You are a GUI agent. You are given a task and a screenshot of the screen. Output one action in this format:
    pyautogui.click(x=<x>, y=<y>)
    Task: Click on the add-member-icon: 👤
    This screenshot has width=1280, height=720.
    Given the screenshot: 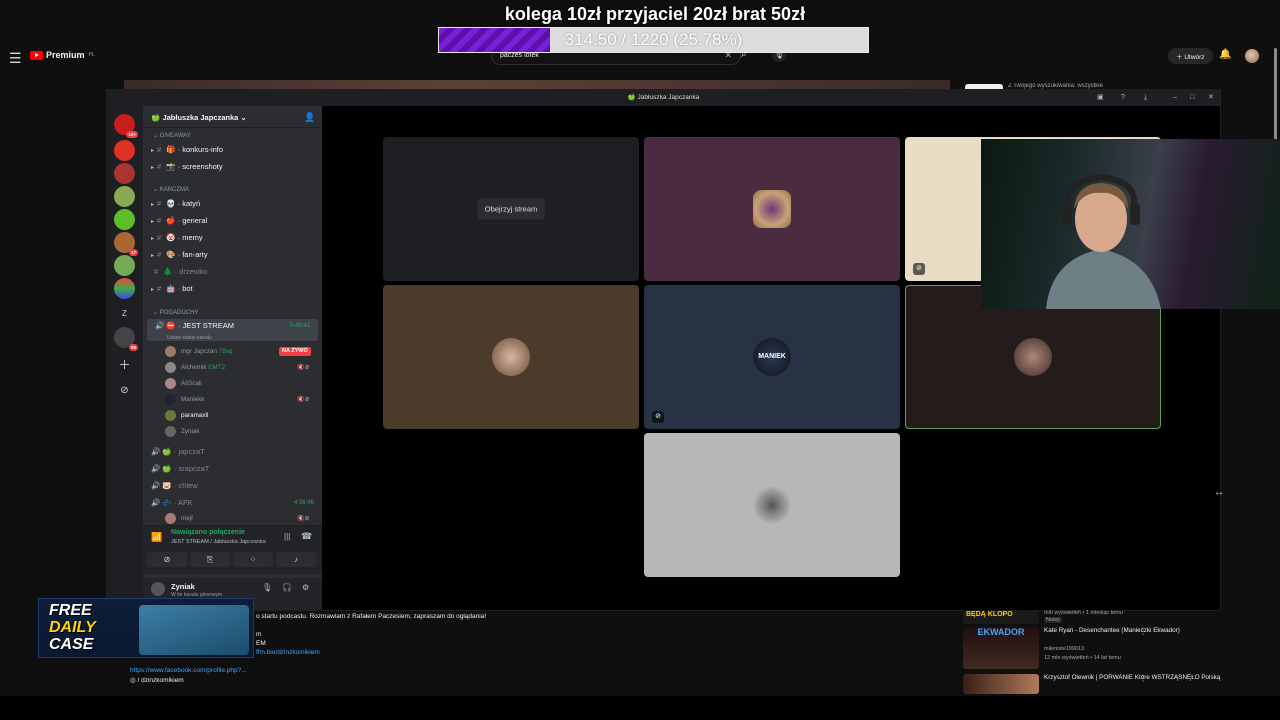 What is the action you would take?
    pyautogui.click(x=309, y=117)
    